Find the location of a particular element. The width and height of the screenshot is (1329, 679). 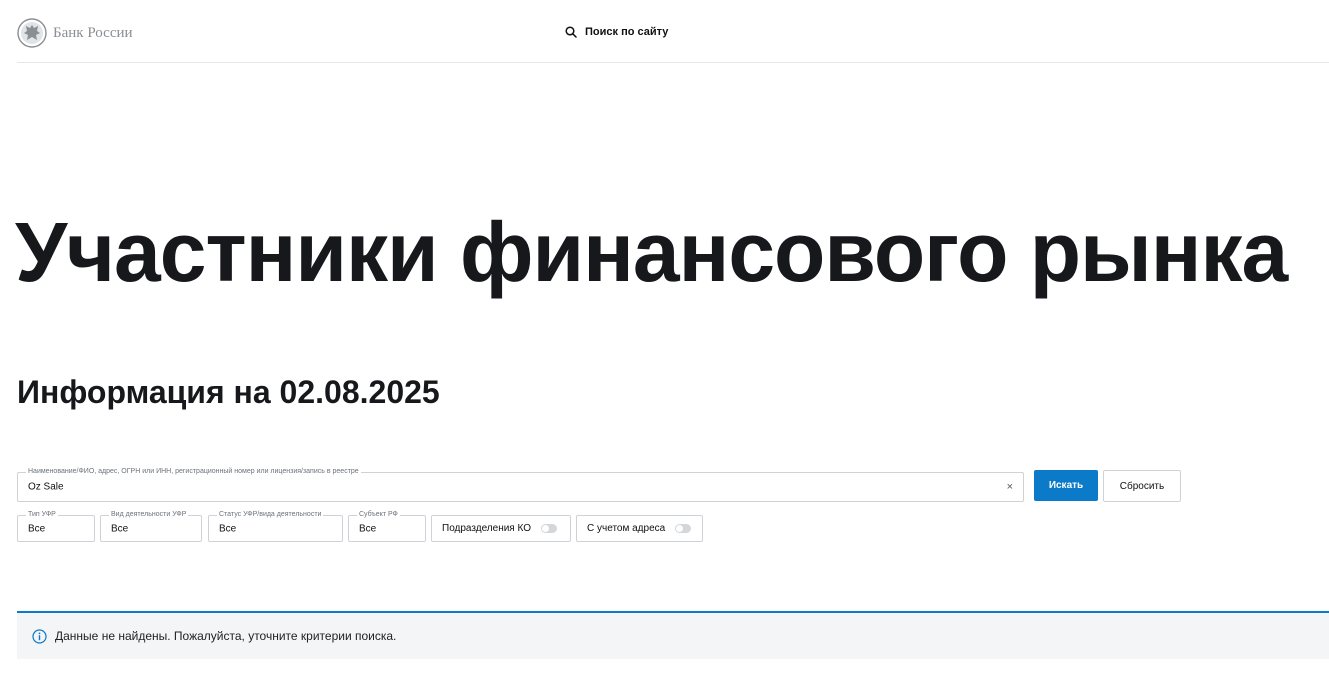

bank-emblem-icon is located at coordinates (32, 33).